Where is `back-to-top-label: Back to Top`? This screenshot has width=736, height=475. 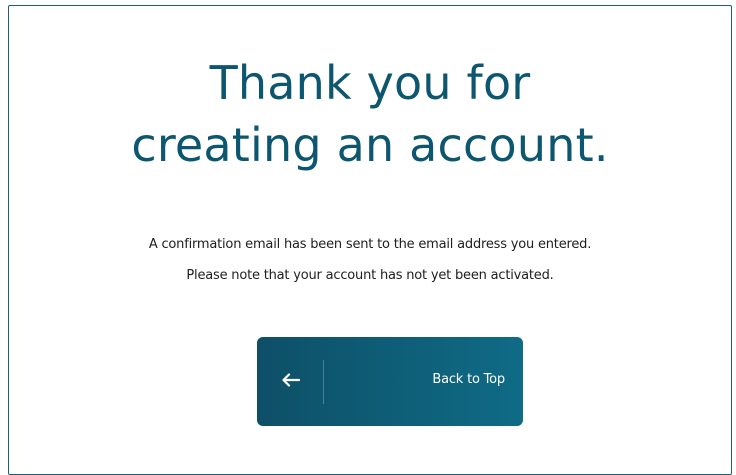 back-to-top-label: Back to Top is located at coordinates (468, 379).